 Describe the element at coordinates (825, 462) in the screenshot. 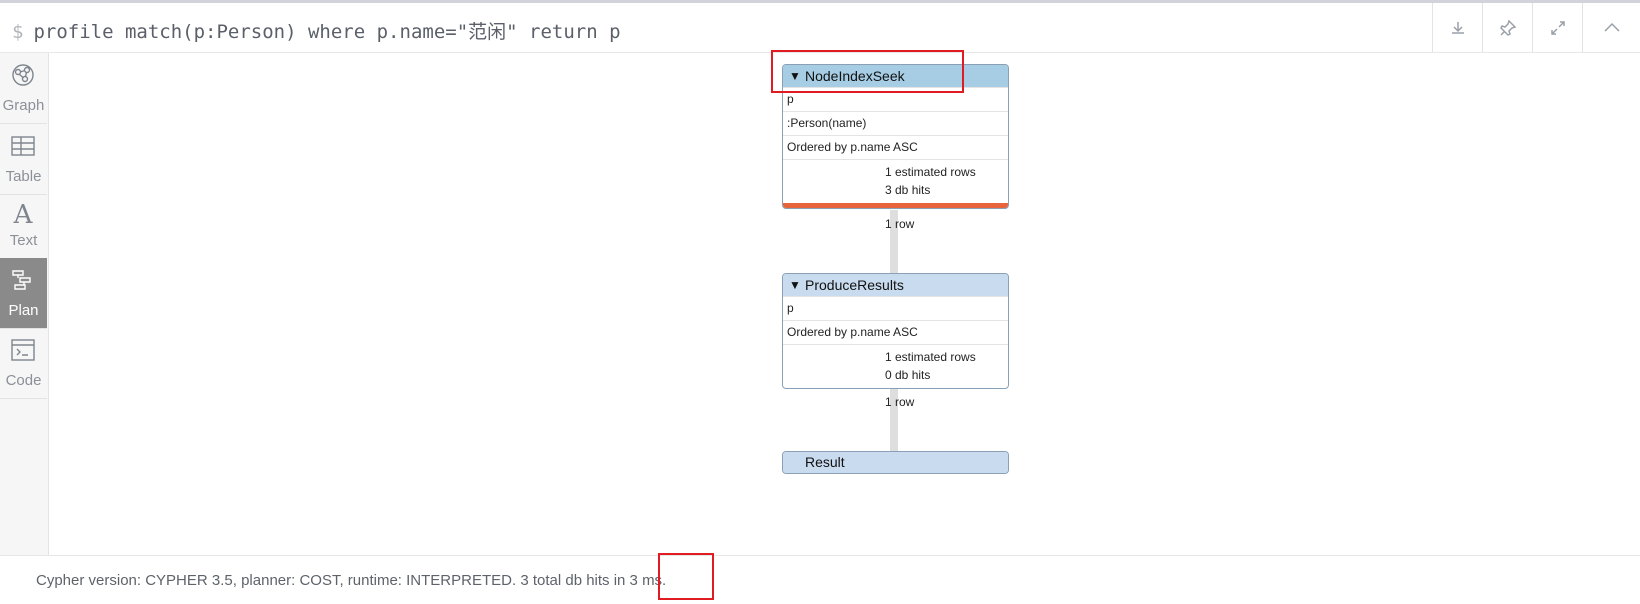

I see `operator-name: Result` at that location.